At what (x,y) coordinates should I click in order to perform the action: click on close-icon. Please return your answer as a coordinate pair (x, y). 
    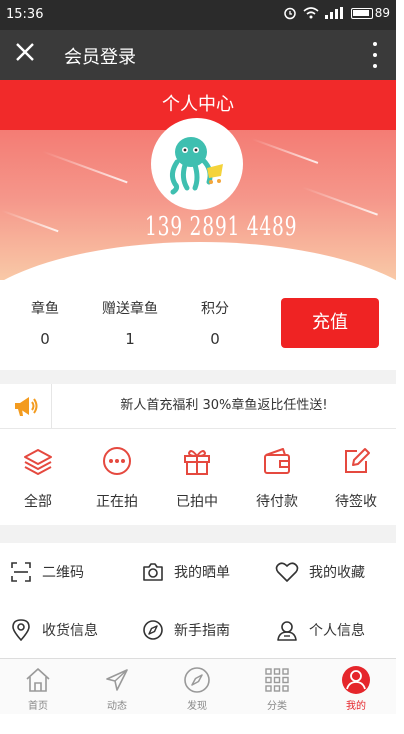
    Looking at the image, I should click on (25, 52).